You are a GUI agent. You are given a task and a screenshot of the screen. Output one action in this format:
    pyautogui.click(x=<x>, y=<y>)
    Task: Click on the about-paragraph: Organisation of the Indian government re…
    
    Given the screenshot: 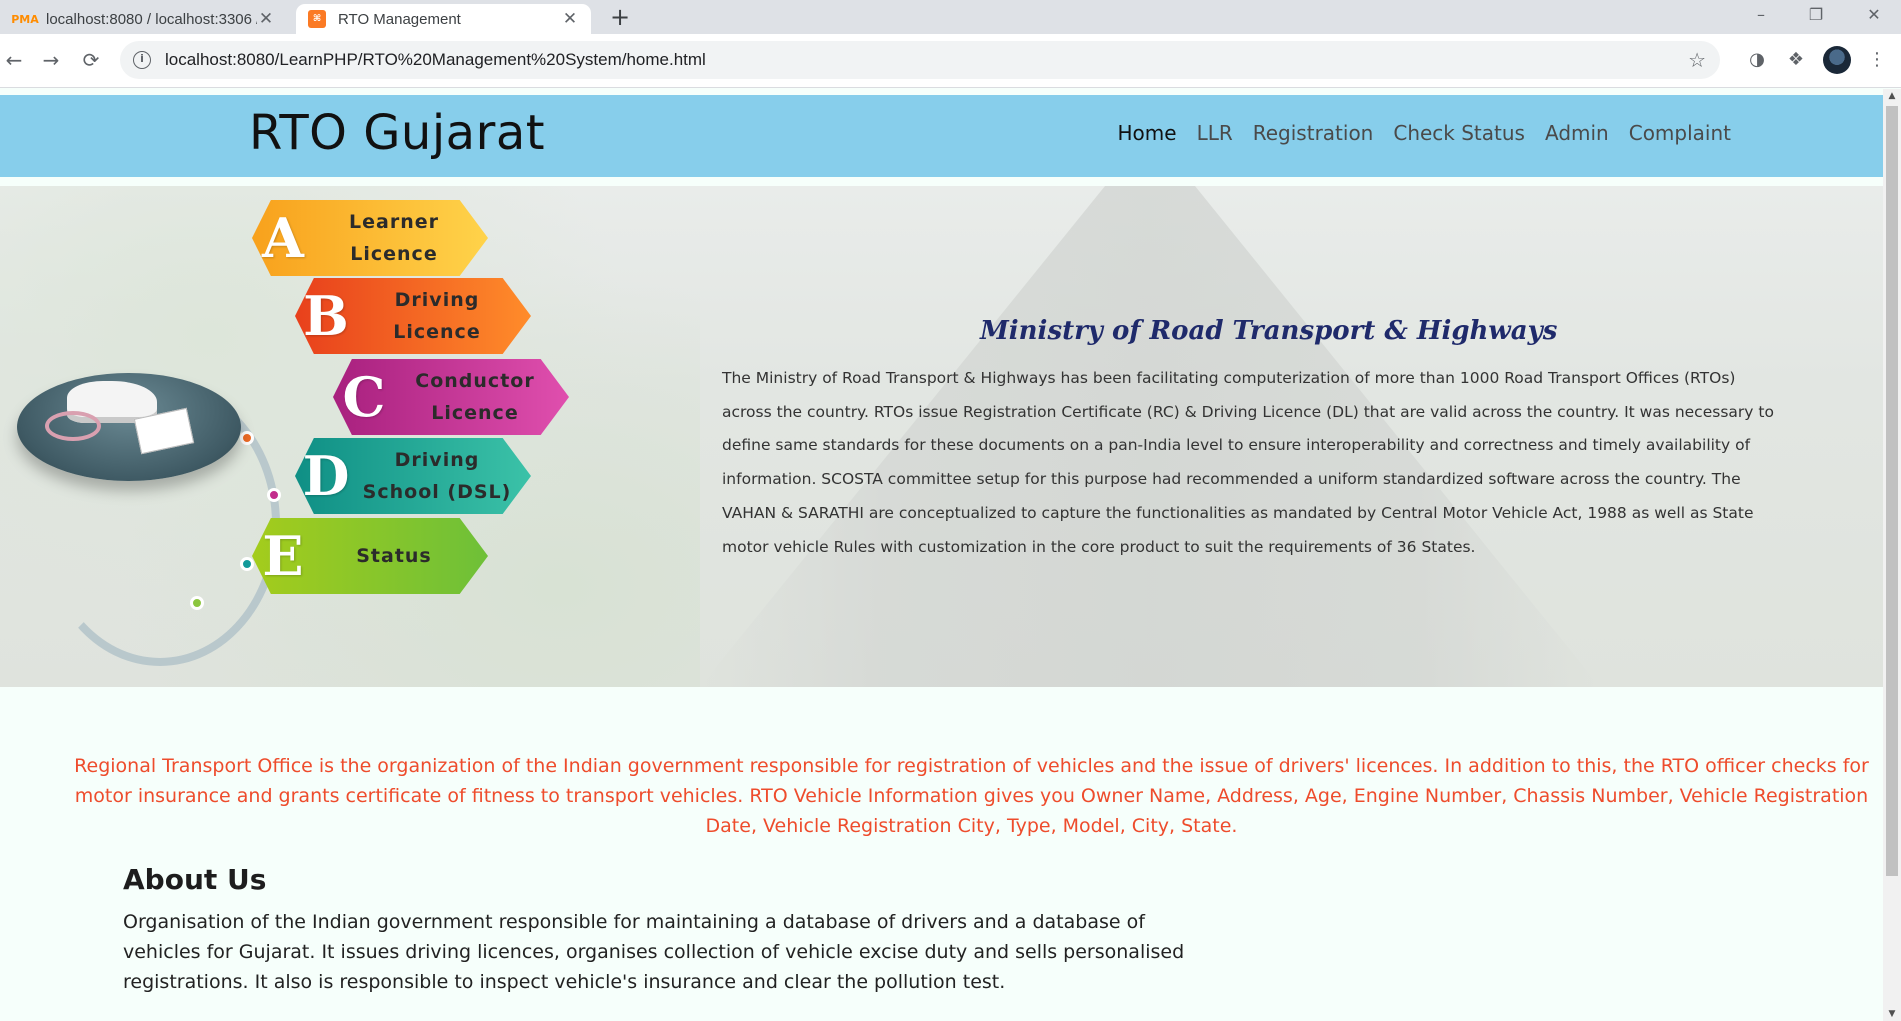 What is the action you would take?
    pyautogui.click(x=654, y=952)
    